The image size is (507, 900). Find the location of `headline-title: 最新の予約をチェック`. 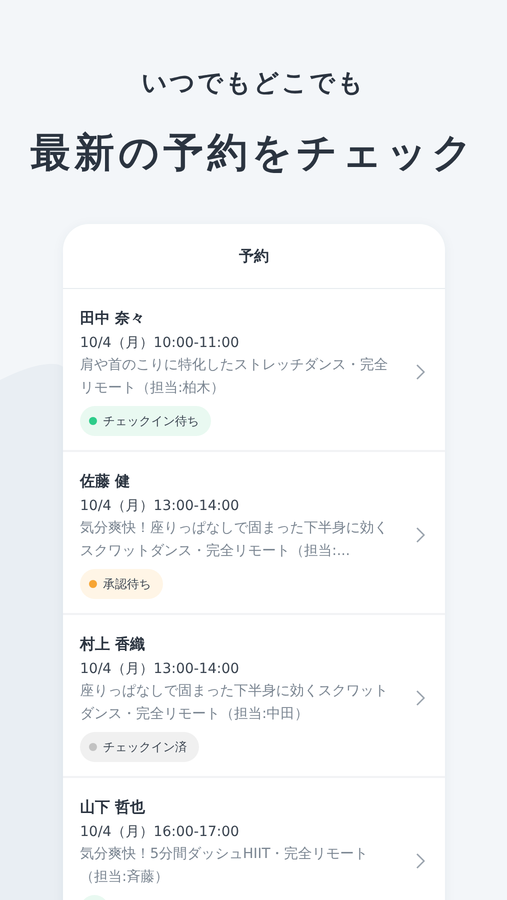

headline-title: 最新の予約をチェック is located at coordinates (253, 153).